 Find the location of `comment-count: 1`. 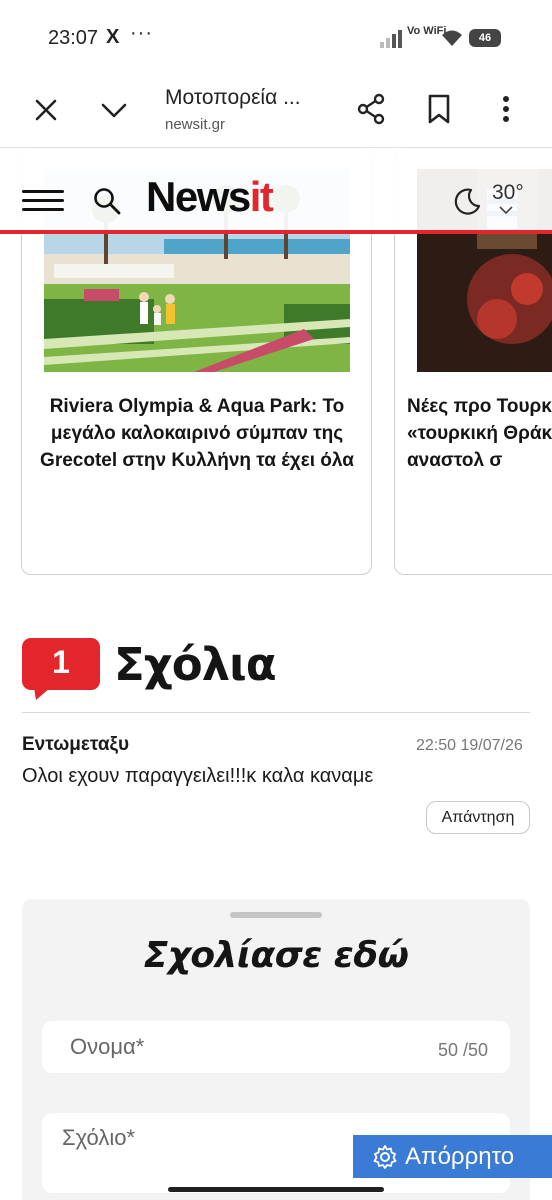

comment-count: 1 is located at coordinates (61, 662).